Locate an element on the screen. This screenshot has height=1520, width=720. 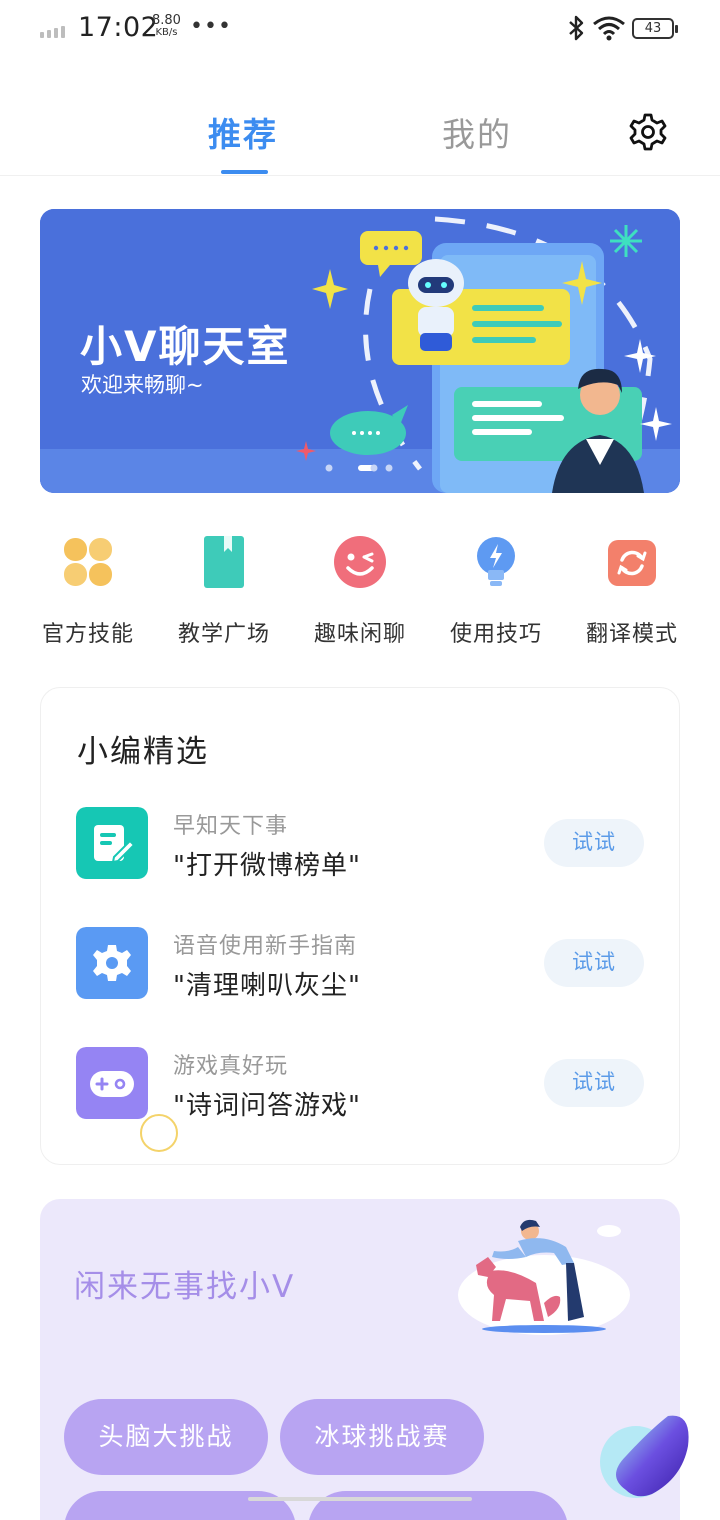
top-tab-bar: 推荐 我的 is located at coordinates (360, 136).